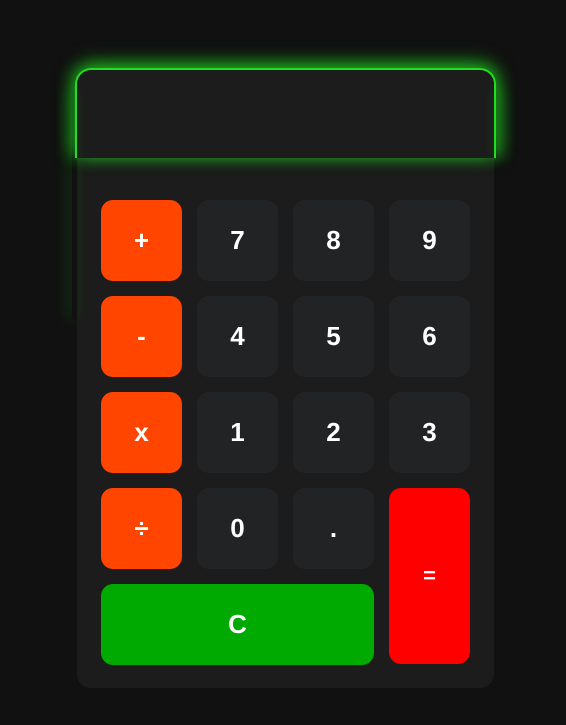 The image size is (566, 725). Describe the element at coordinates (285, 135) in the screenshot. I see `display-screen` at that location.